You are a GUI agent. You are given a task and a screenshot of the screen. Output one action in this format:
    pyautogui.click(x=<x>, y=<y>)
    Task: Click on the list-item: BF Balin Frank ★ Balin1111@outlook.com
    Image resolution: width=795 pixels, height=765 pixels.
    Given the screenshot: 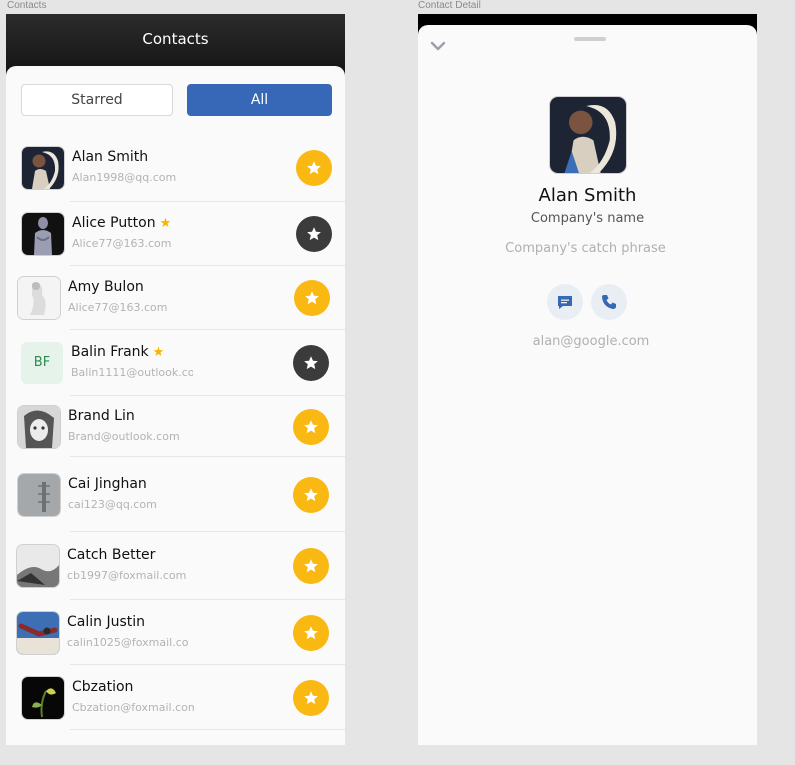 What is the action you would take?
    pyautogui.click(x=175, y=363)
    